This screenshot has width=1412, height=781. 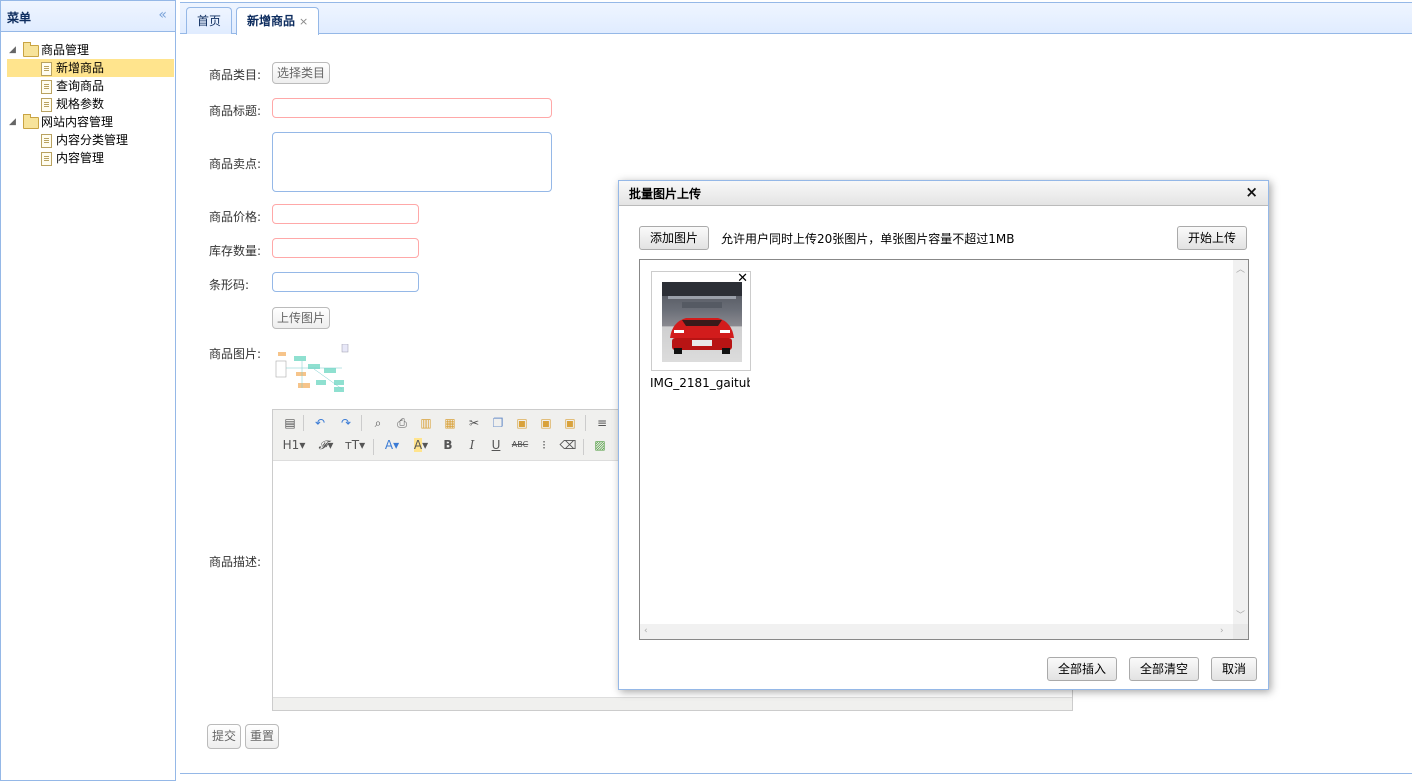 What do you see at coordinates (229, 285) in the screenshot?
I see `barcode-label: 条形码:` at bounding box center [229, 285].